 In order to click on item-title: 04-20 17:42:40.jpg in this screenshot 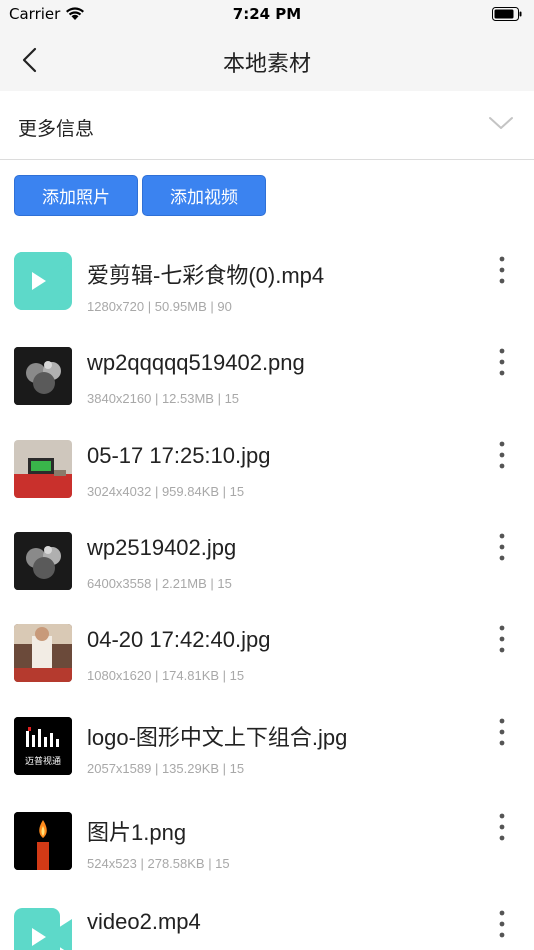, I will do `click(179, 639)`.